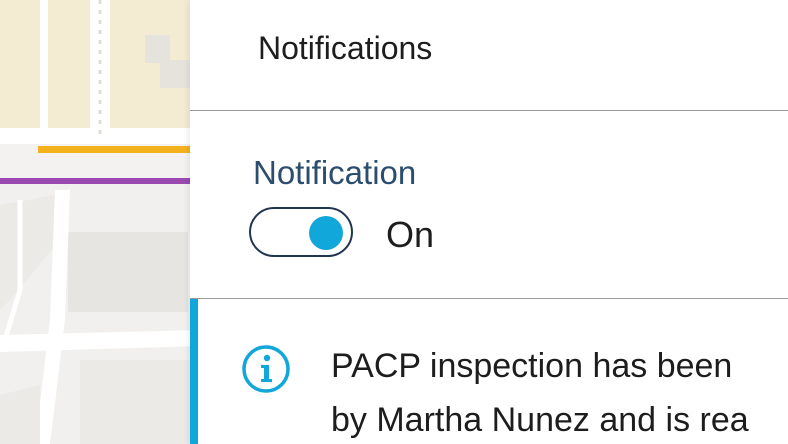  What do you see at coordinates (532, 366) in the screenshot?
I see `notice-line-1: PACP inspection has been` at bounding box center [532, 366].